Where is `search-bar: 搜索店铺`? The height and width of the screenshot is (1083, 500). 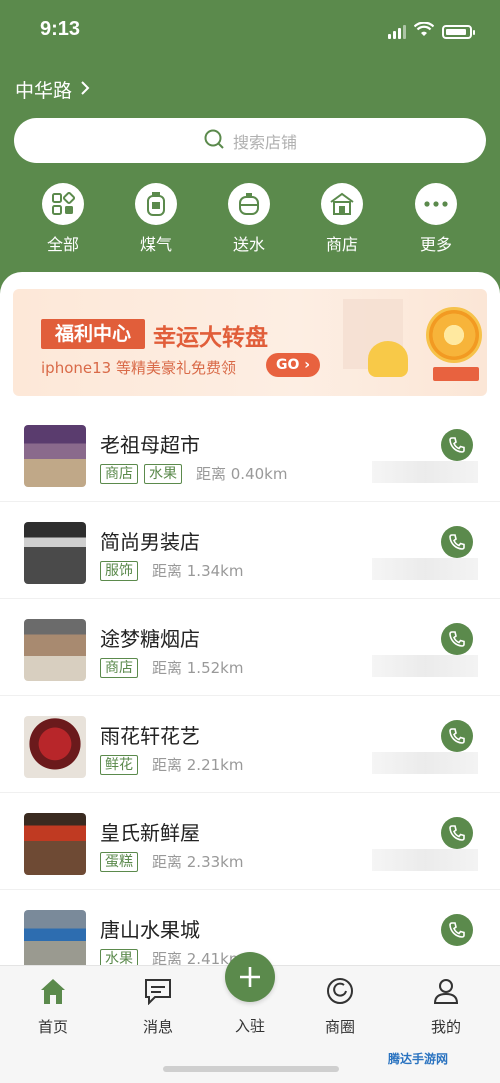
search-bar: 搜索店铺 is located at coordinates (250, 140).